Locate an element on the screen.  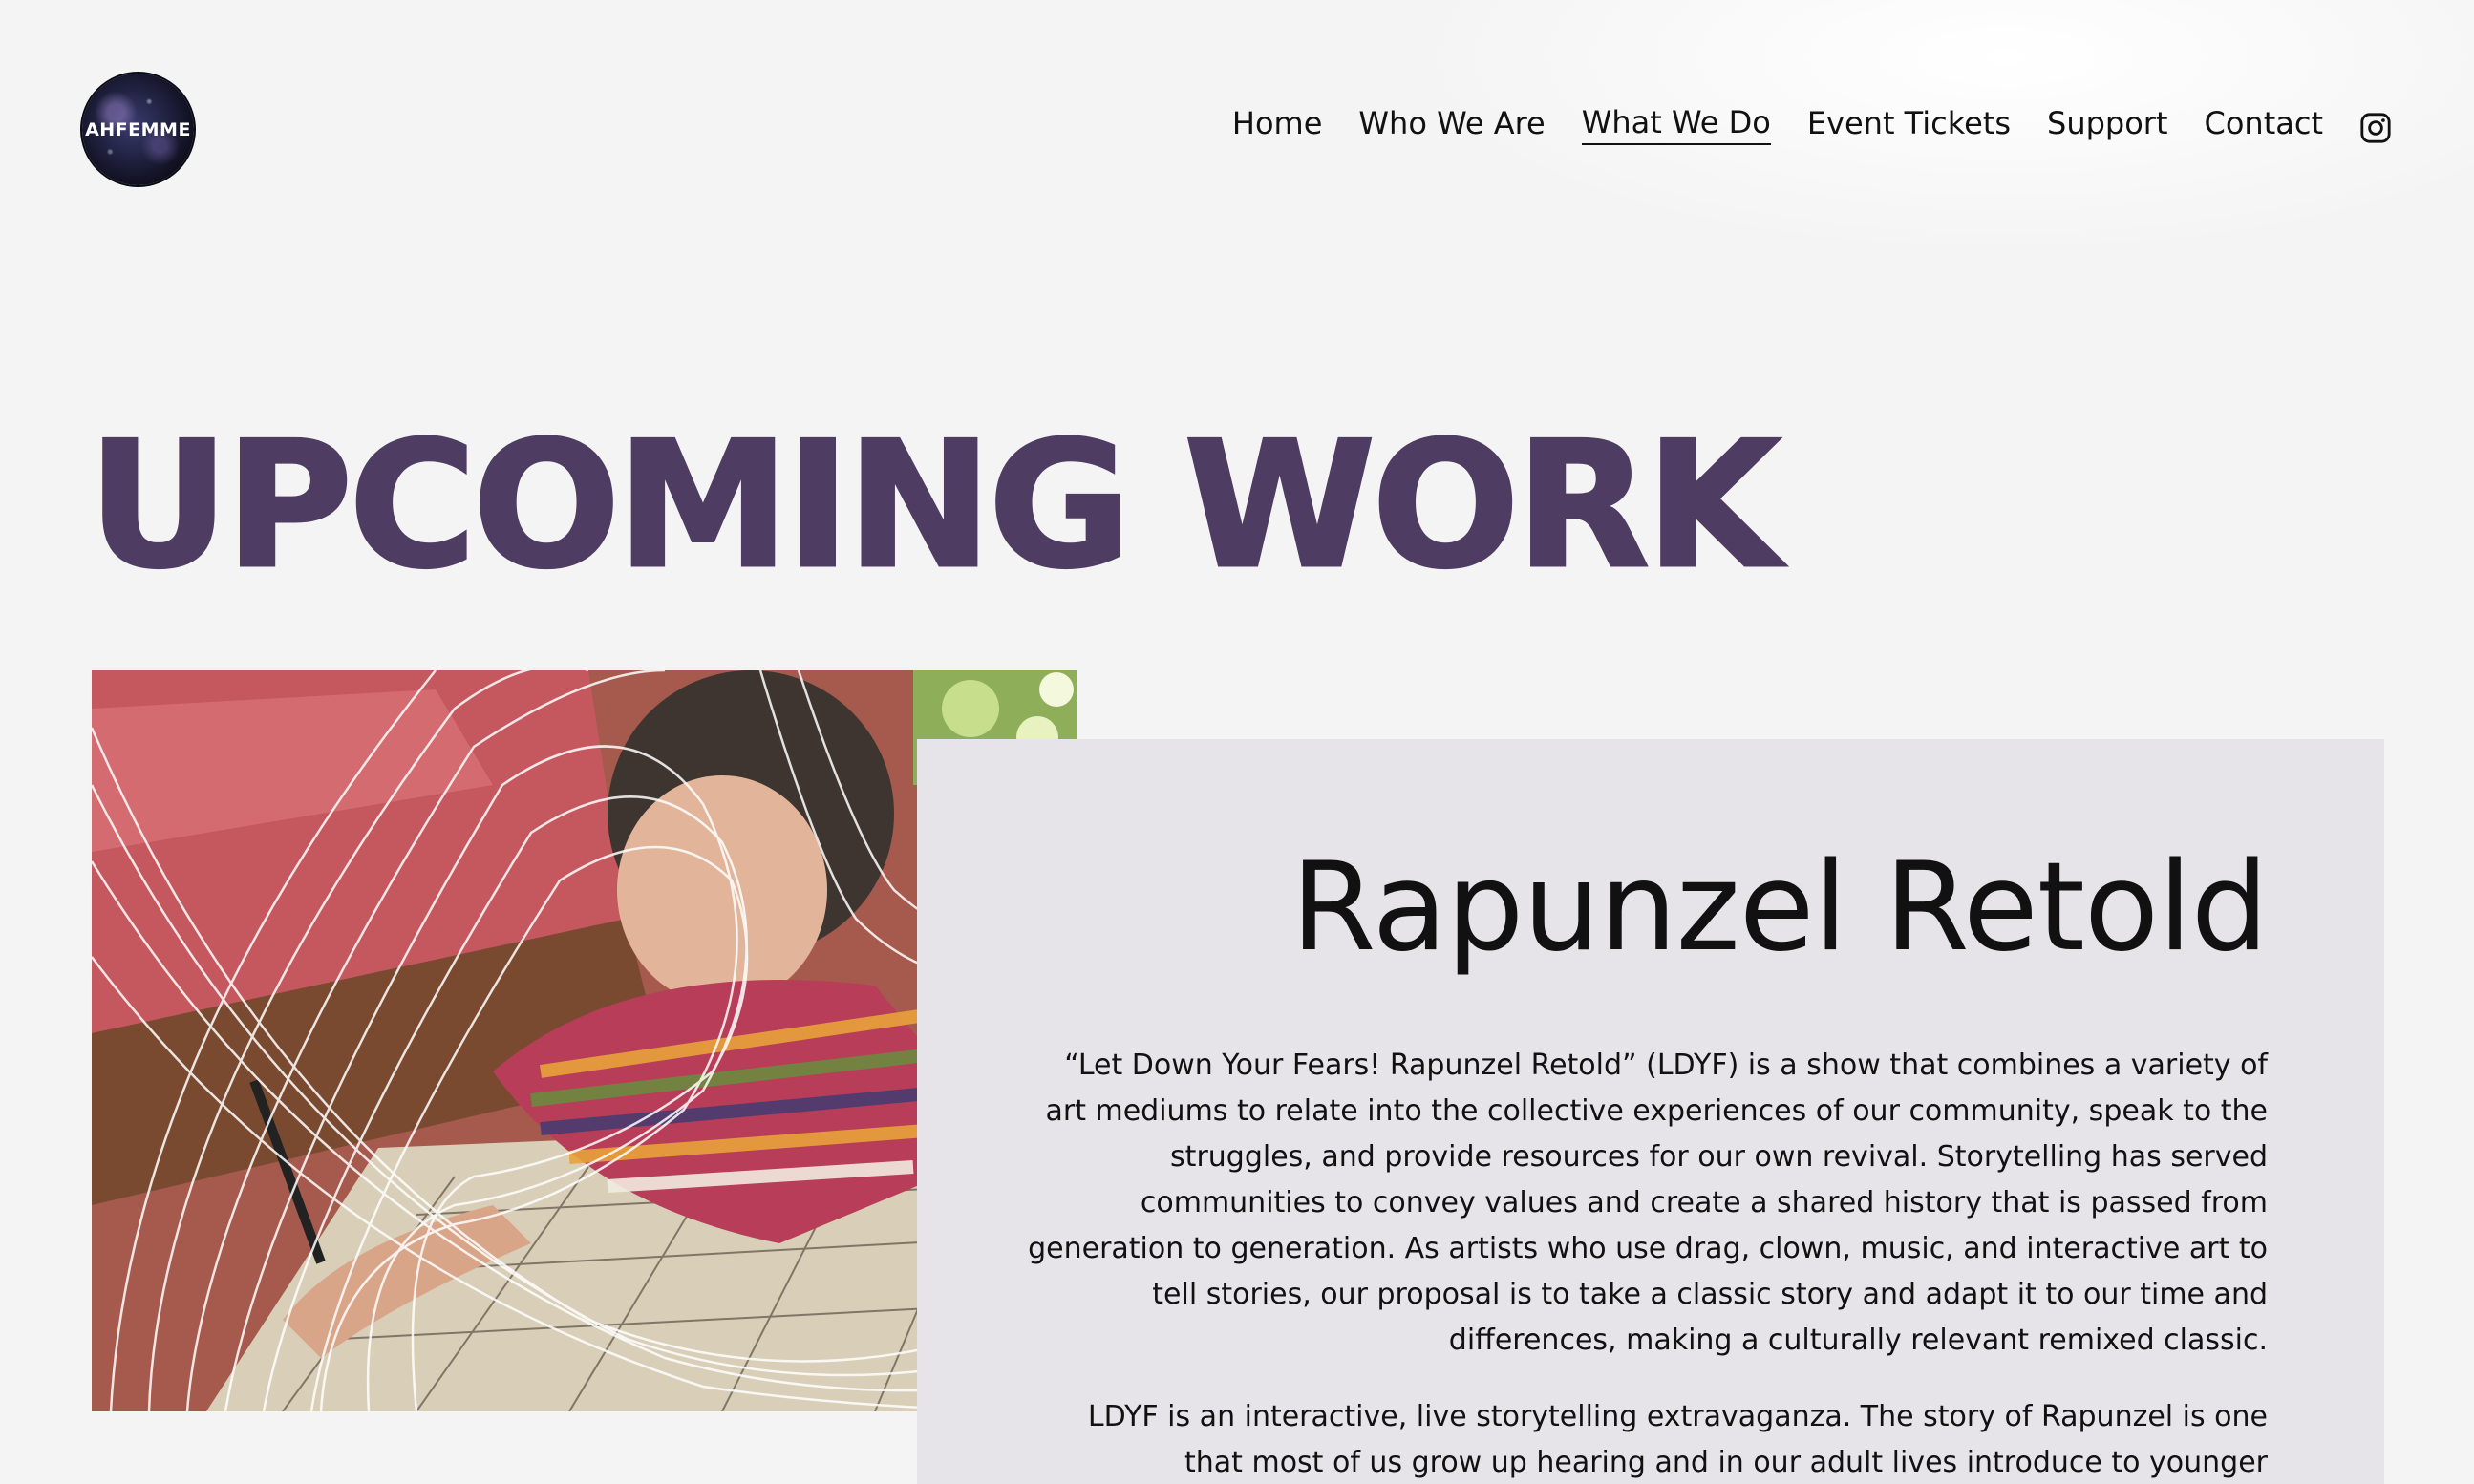
feature-title: Rapunzel Retold is located at coordinates (1779, 908).